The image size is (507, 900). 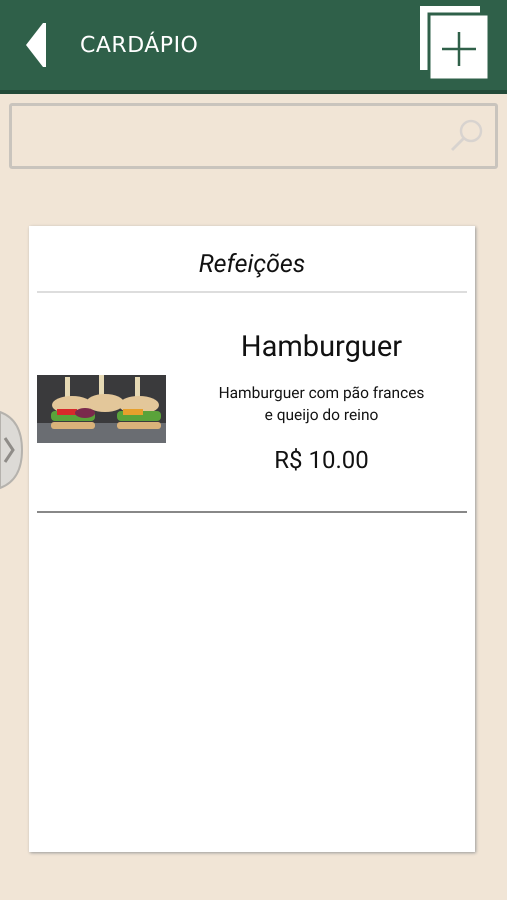 What do you see at coordinates (253, 136) in the screenshot?
I see `search-field` at bounding box center [253, 136].